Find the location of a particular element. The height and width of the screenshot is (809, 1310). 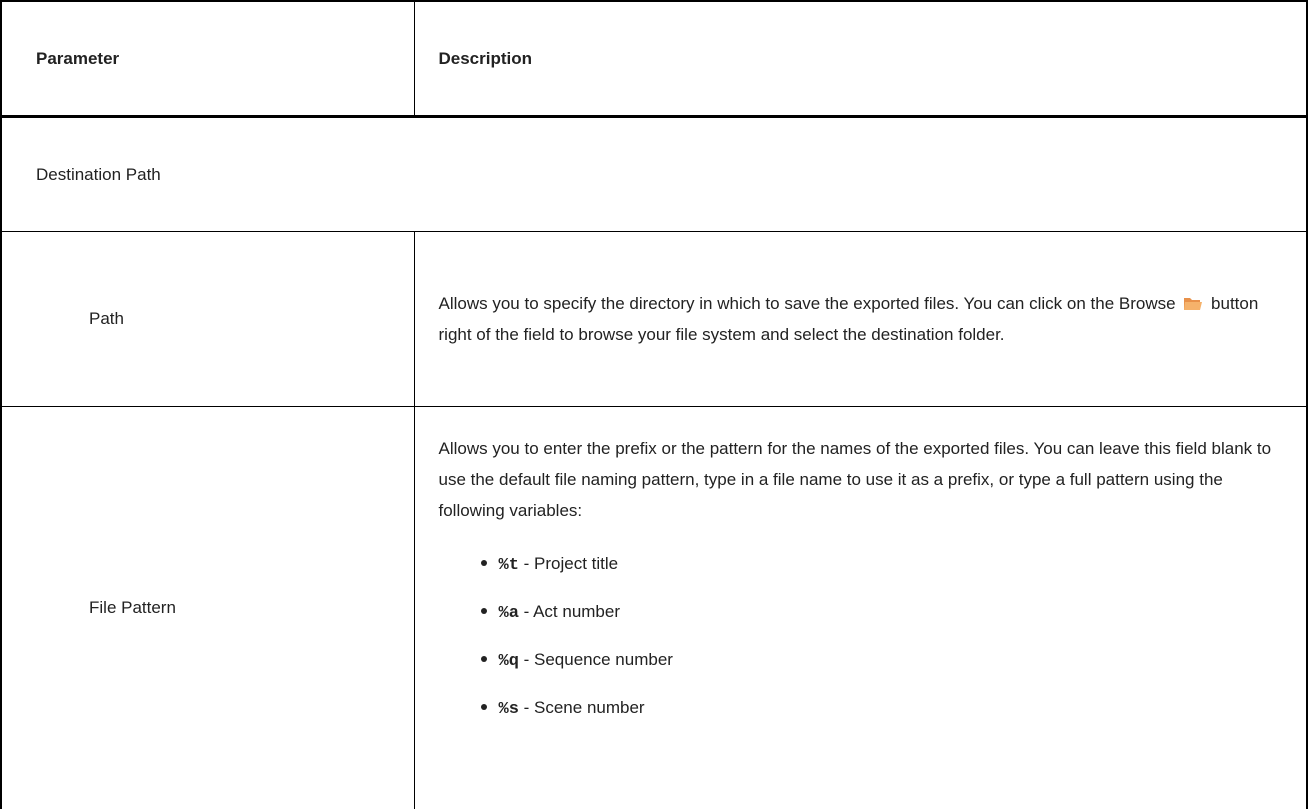

variable-code: %q is located at coordinates (509, 661).